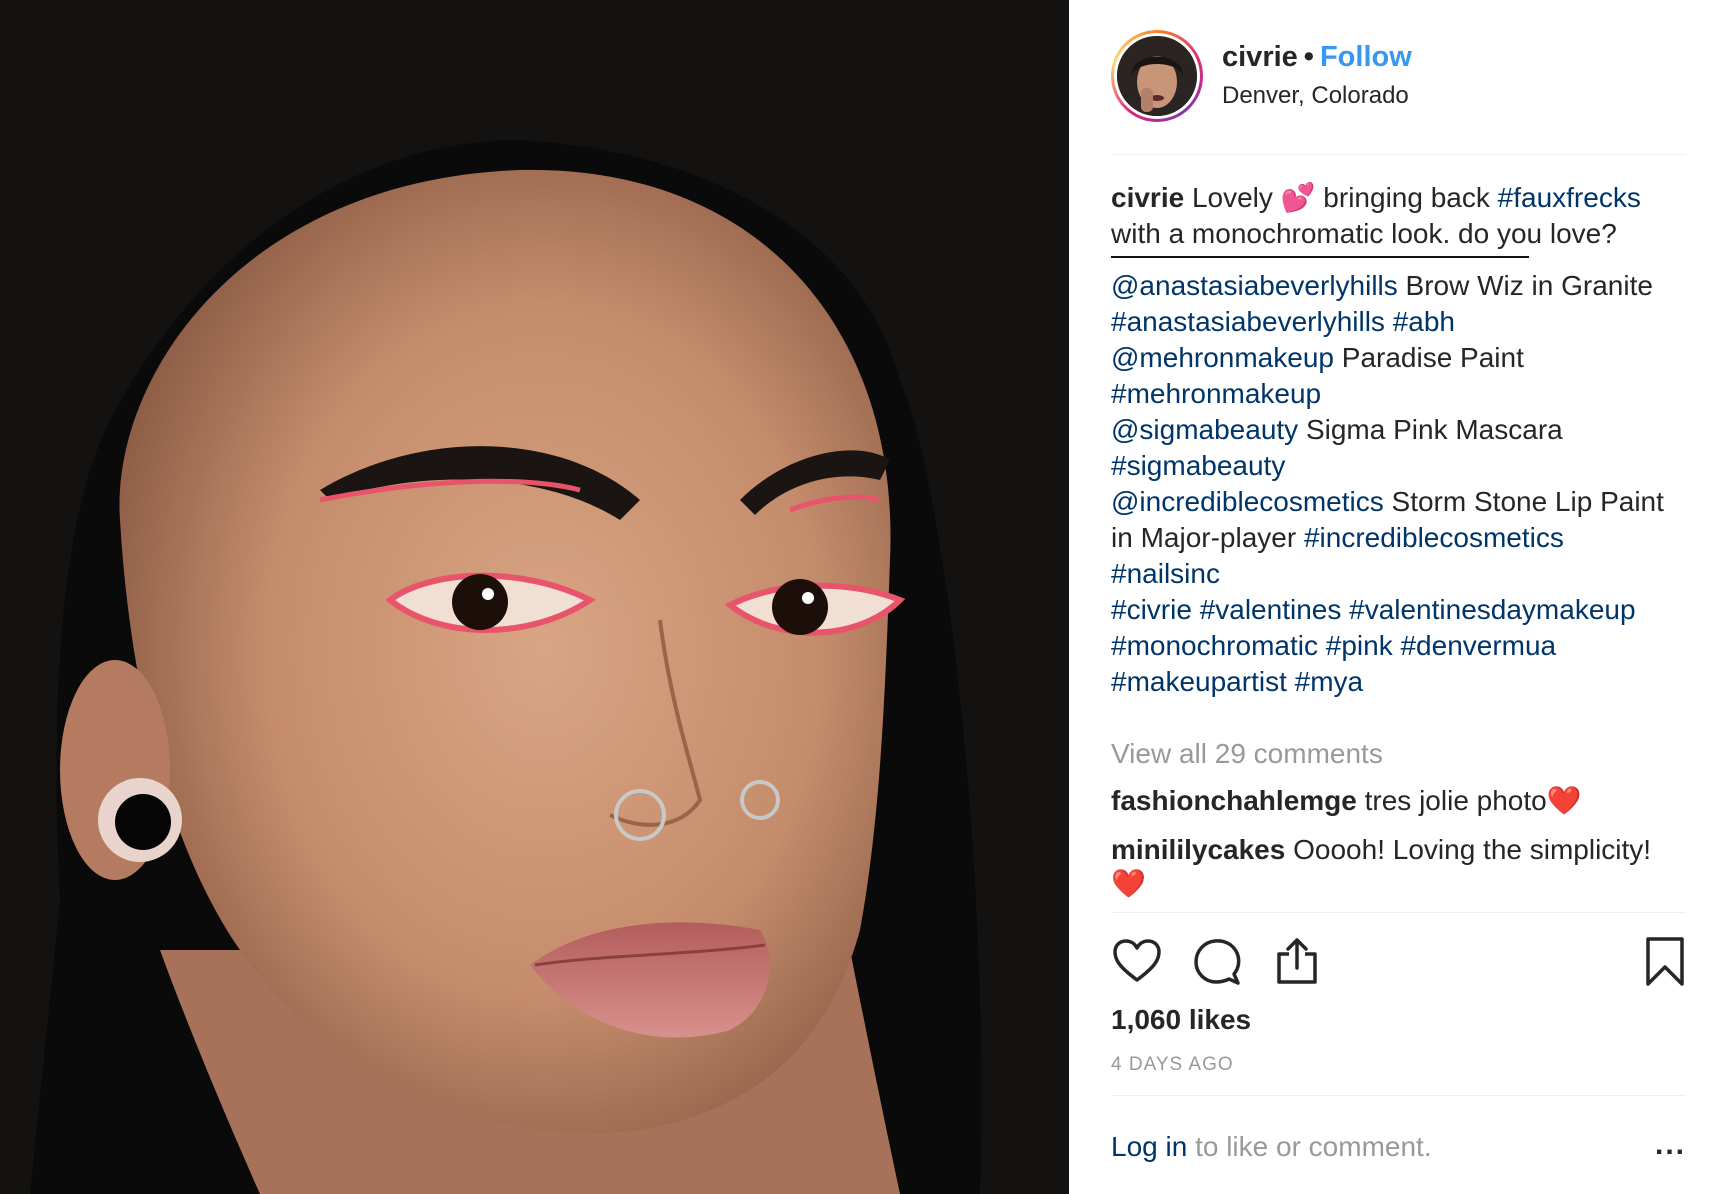 The width and height of the screenshot is (1734, 1194). What do you see at coordinates (1204, 429) in the screenshot?
I see `mention-link: @sigmabeauty` at bounding box center [1204, 429].